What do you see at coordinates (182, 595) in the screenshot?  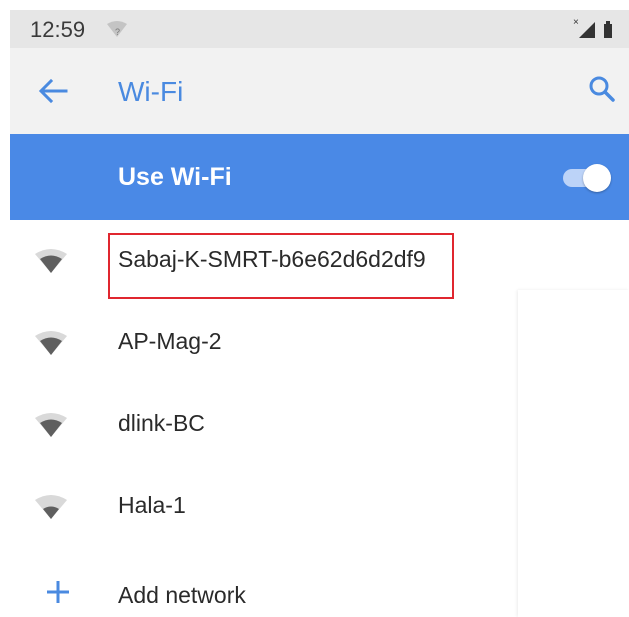 I see `add-network-label: Add network` at bounding box center [182, 595].